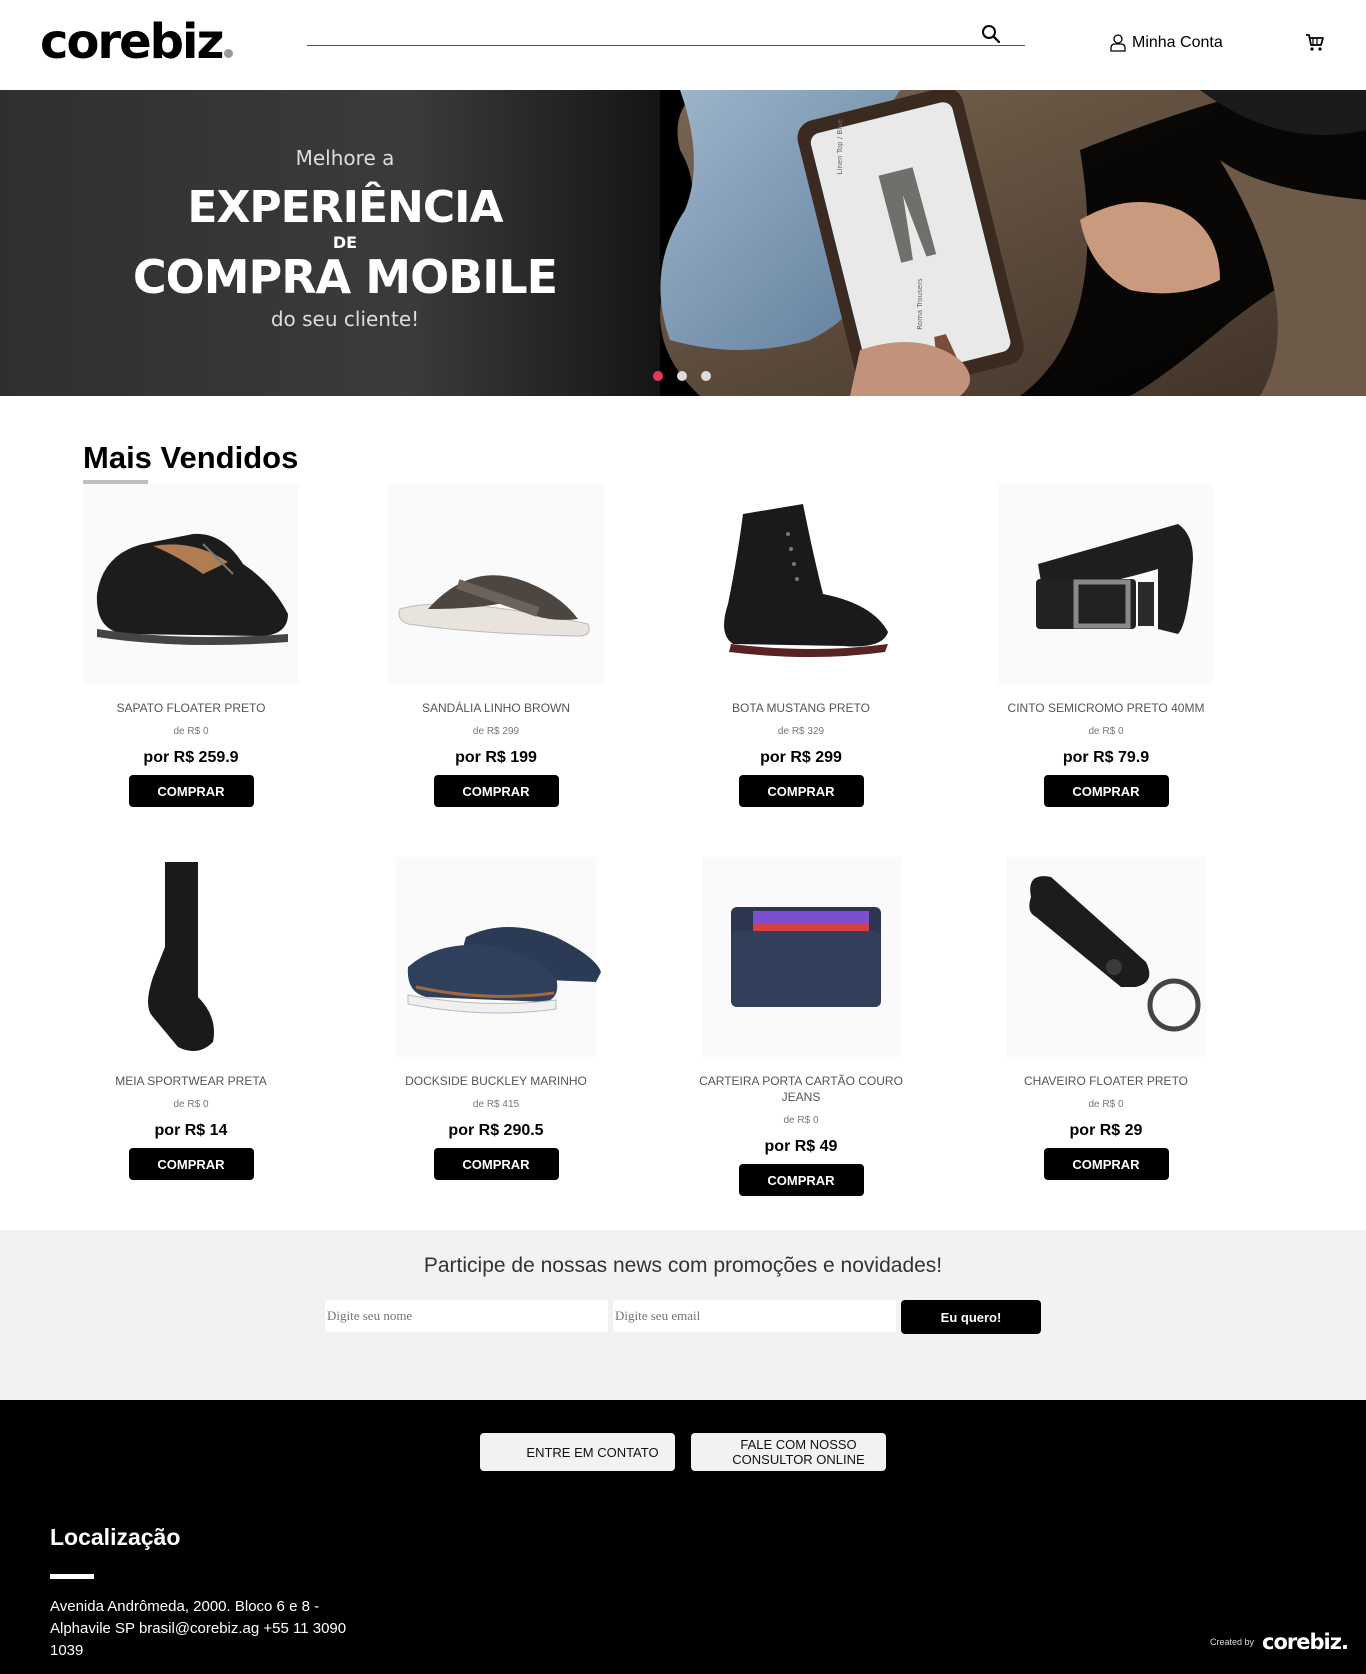 The width and height of the screenshot is (1366, 1674). Describe the element at coordinates (1232, 1642) in the screenshot. I see `created-by-label: Created by` at that location.